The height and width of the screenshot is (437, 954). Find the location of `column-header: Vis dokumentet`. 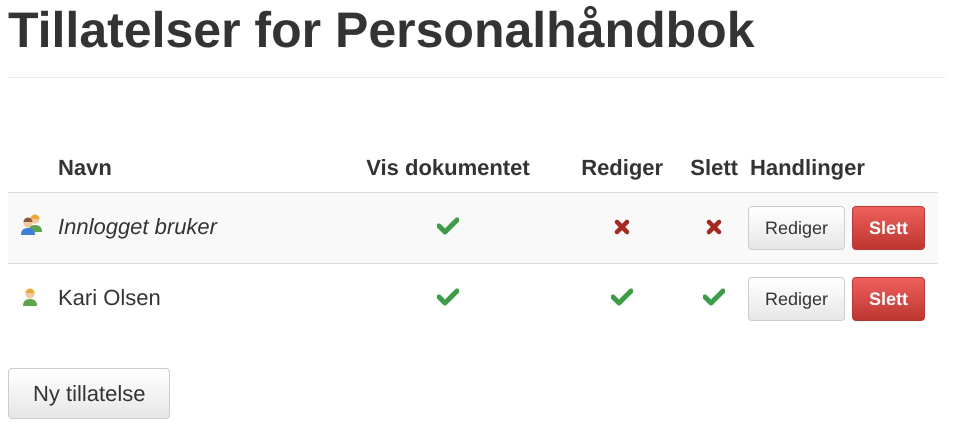

column-header: Vis dokumentet is located at coordinates (448, 168).